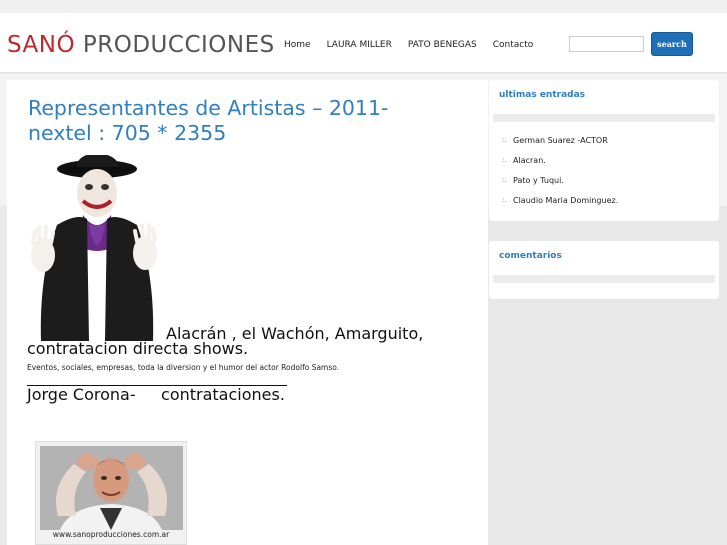  I want to click on site-logo: SANÓ PRODUCCIONES, so click(141, 45).